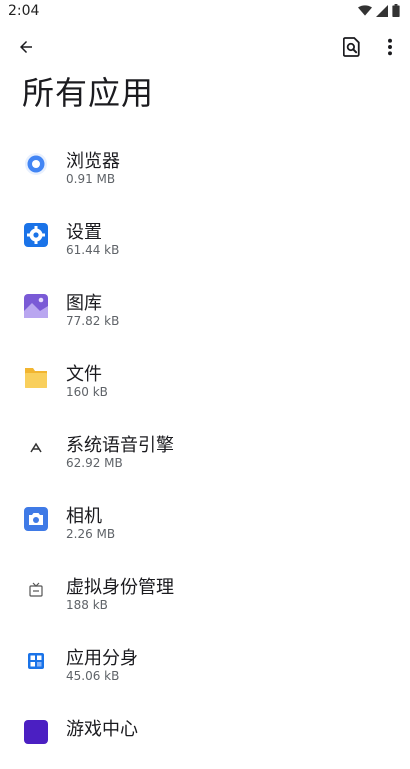 Image resolution: width=410 pixels, height=769 pixels. Describe the element at coordinates (93, 161) in the screenshot. I see `app-name: 浏览器` at that location.